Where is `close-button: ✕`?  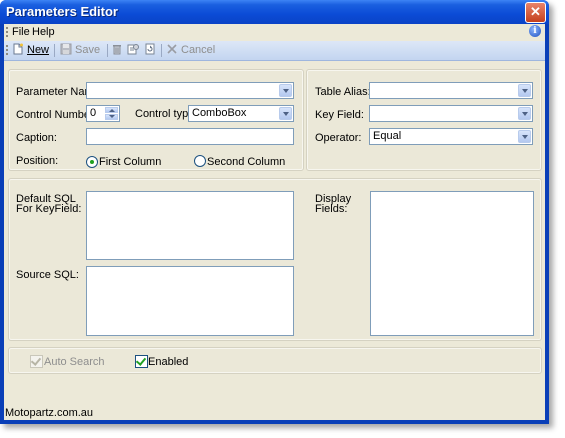
close-button: ✕ is located at coordinates (535, 12).